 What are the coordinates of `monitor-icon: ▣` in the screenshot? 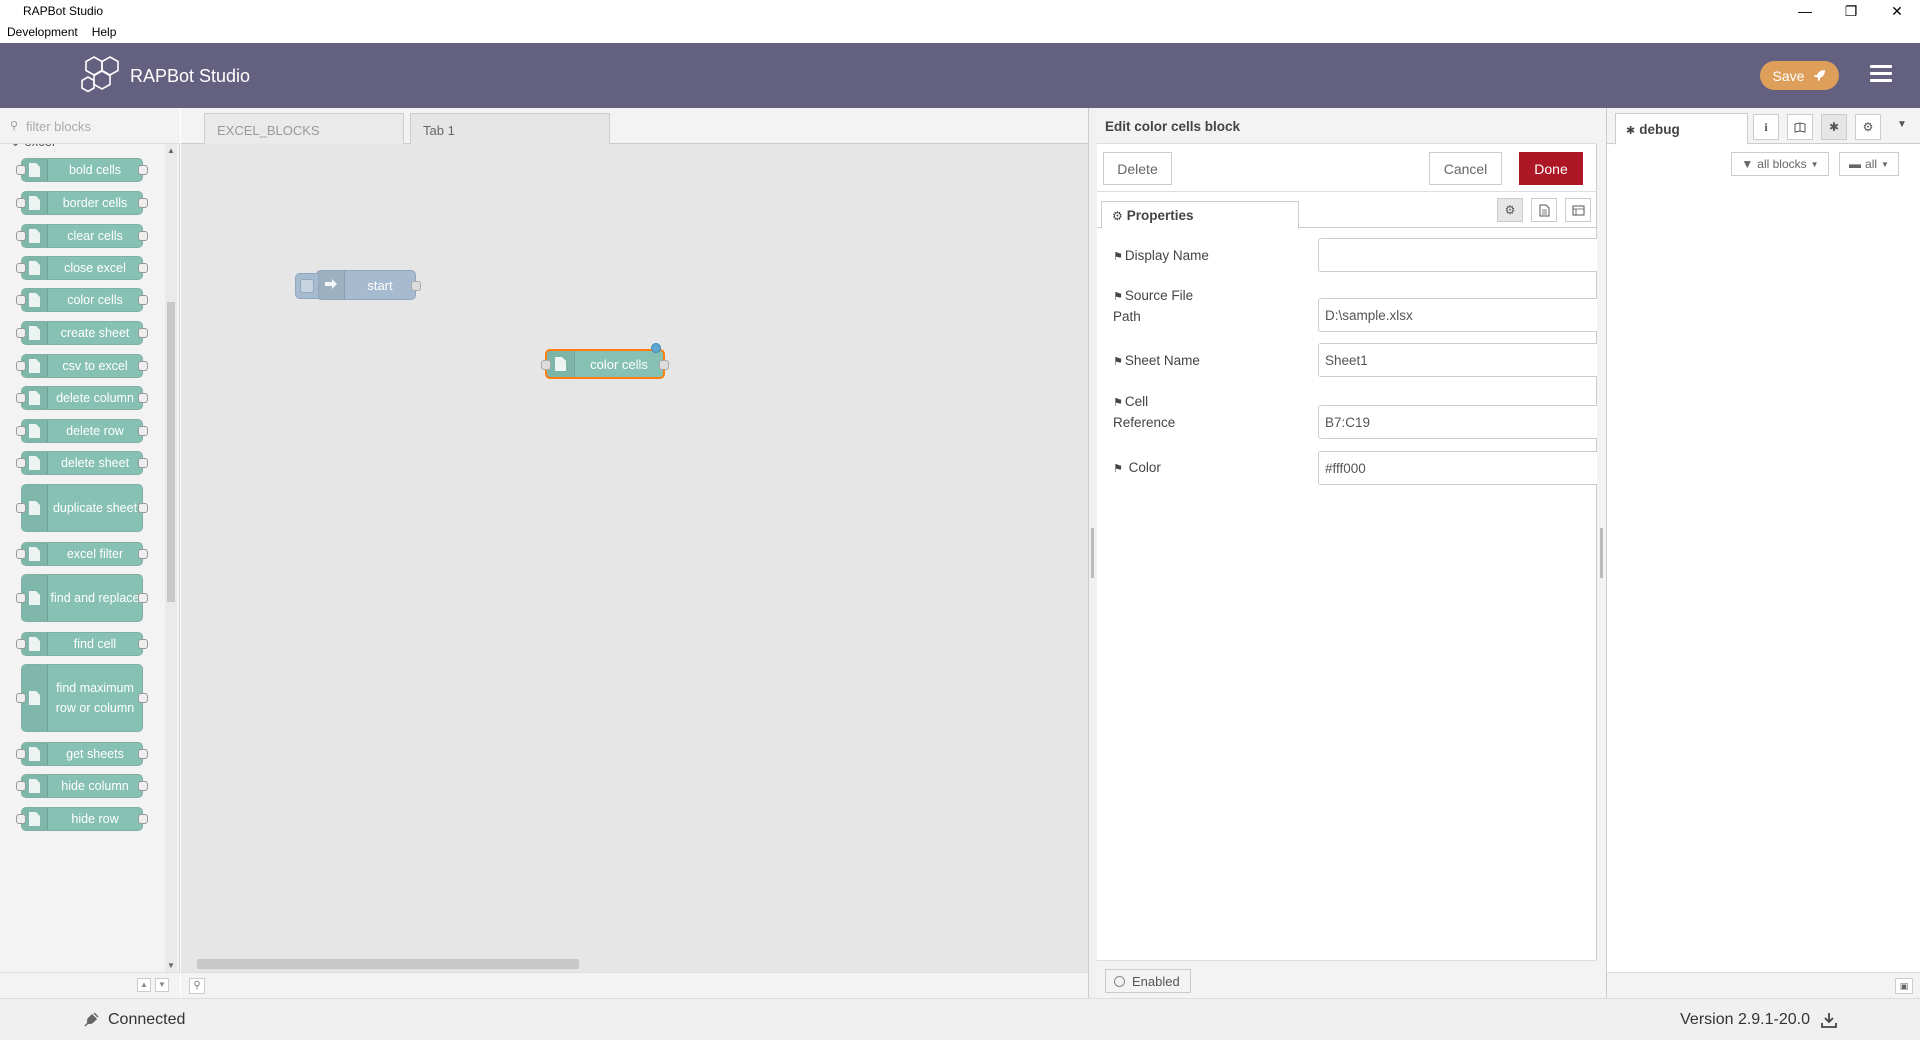 It's located at (1904, 986).